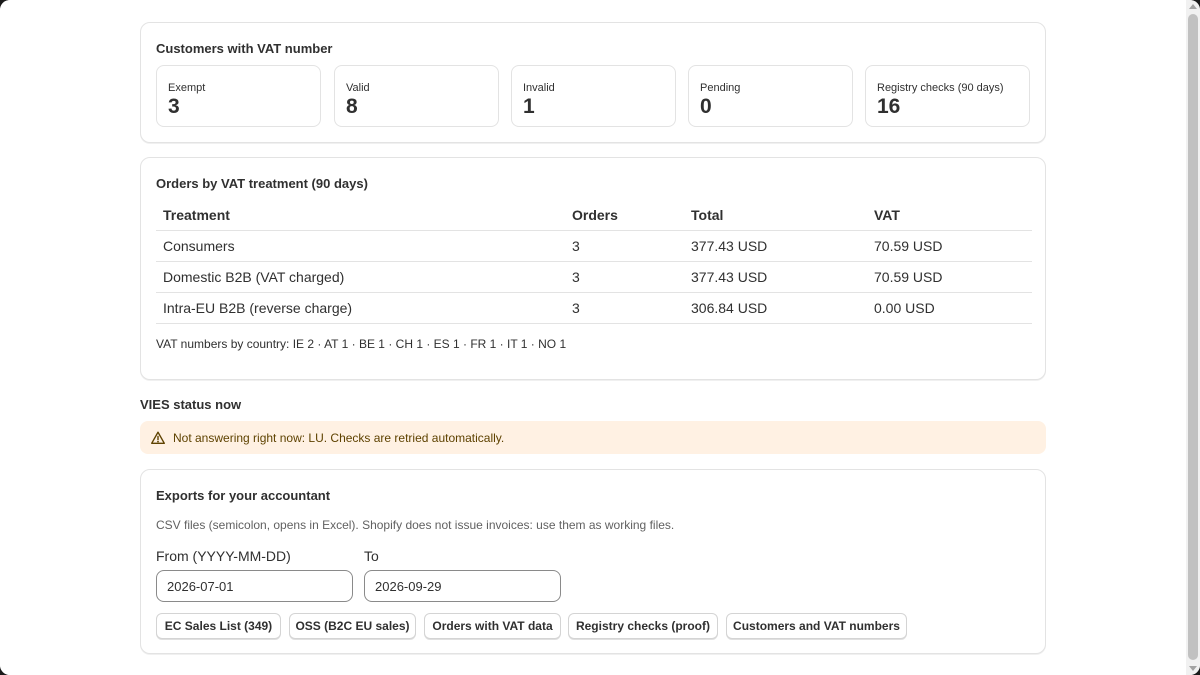 Image resolution: width=1200 pixels, height=675 pixels. What do you see at coordinates (492, 626) in the screenshot?
I see `orders-vat-export-button: Orders with VAT data` at bounding box center [492, 626].